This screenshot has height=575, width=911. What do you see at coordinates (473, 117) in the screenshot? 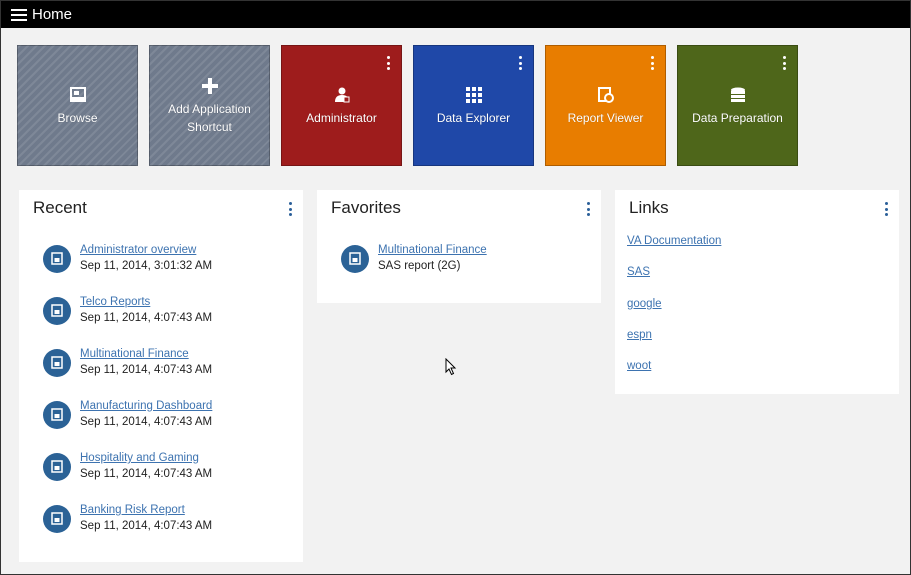
I see `tile-label: Data Explorer` at bounding box center [473, 117].